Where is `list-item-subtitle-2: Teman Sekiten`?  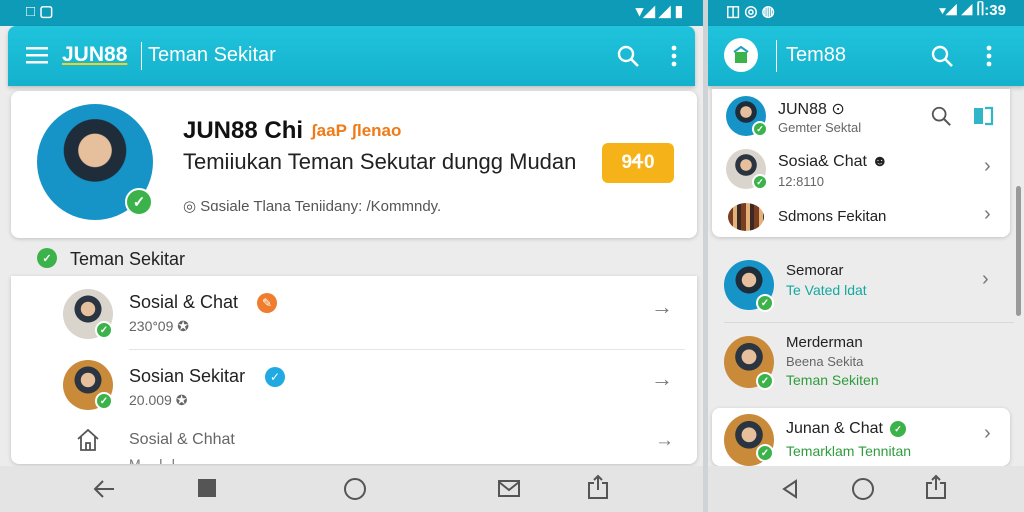
list-item-subtitle-2: Teman Sekiten is located at coordinates (832, 380).